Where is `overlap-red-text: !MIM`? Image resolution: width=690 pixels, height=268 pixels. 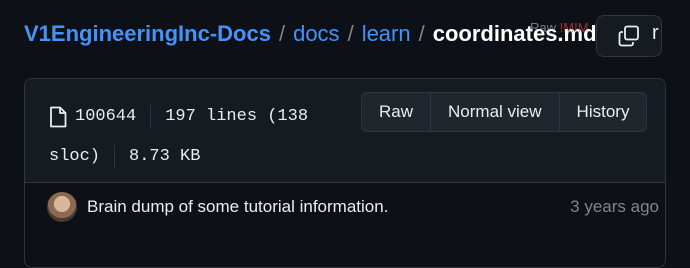
overlap-red-text: !MIM is located at coordinates (574, 27).